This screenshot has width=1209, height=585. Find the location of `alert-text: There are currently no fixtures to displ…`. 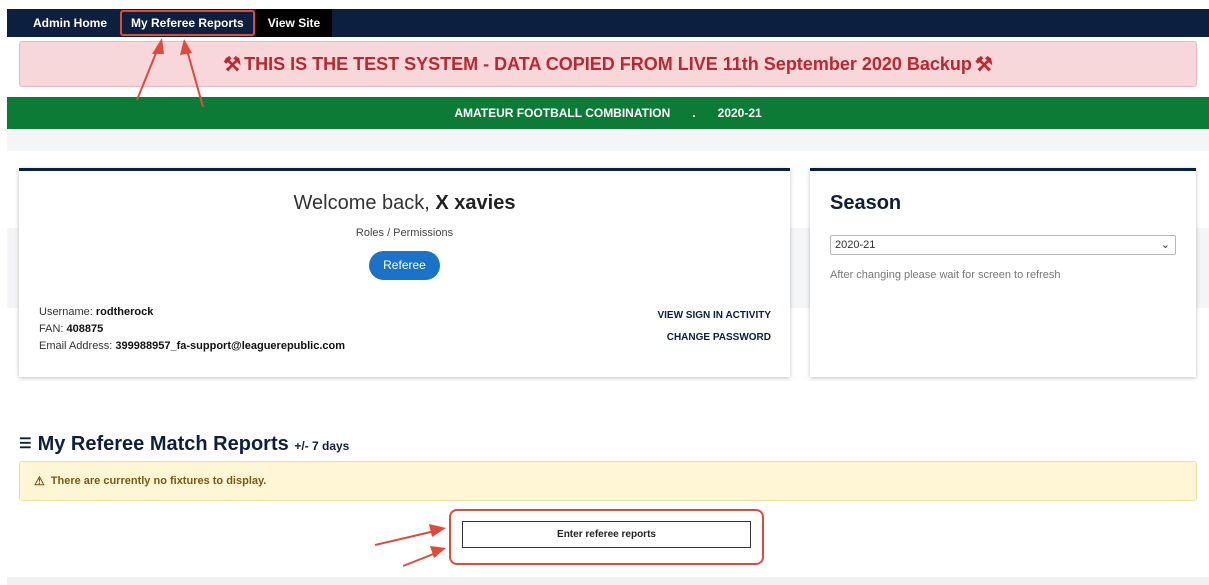

alert-text: There are currently no fixtures to displ… is located at coordinates (158, 481).